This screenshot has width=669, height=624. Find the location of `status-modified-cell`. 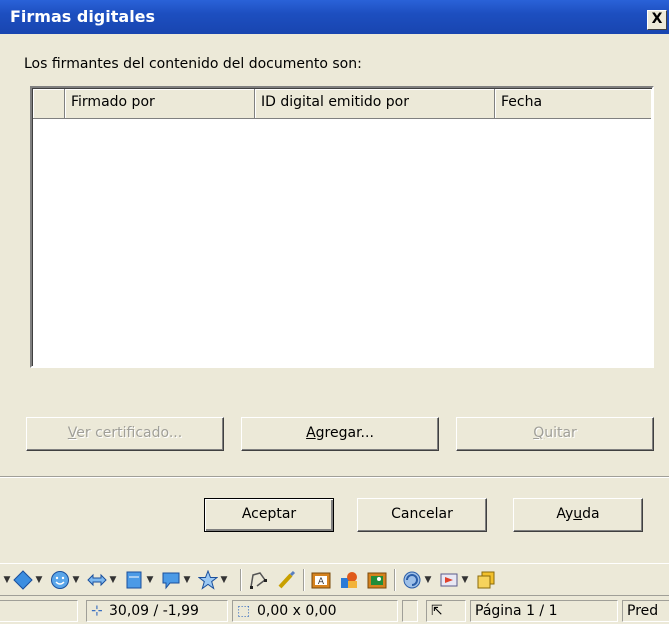

status-modified-cell is located at coordinates (410, 611).